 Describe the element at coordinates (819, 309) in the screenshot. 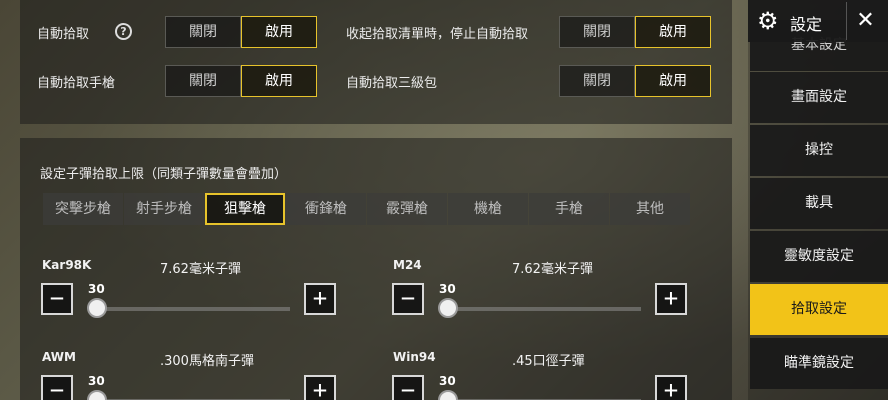

I see `sidebar-item-pickup: 拾取設定` at that location.